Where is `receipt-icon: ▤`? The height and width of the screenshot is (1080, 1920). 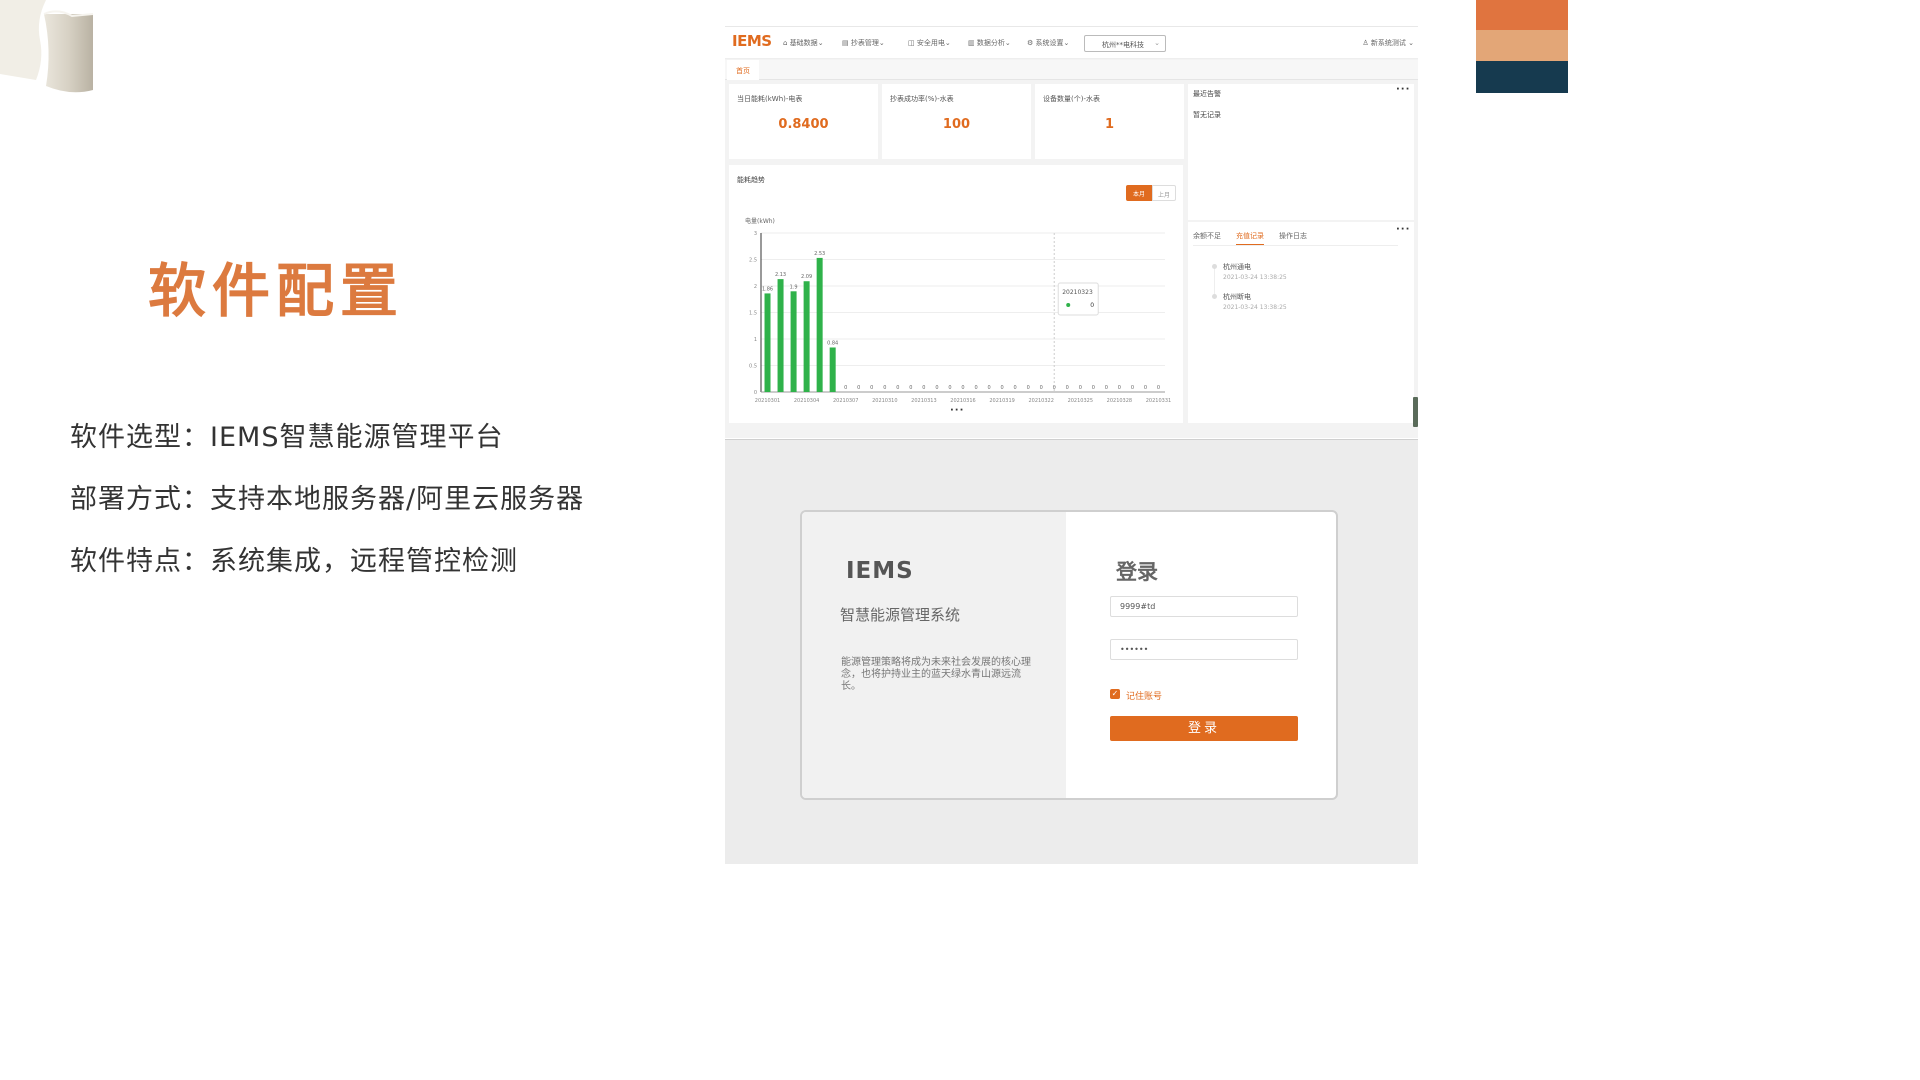 receipt-icon: ▤ is located at coordinates (845, 43).